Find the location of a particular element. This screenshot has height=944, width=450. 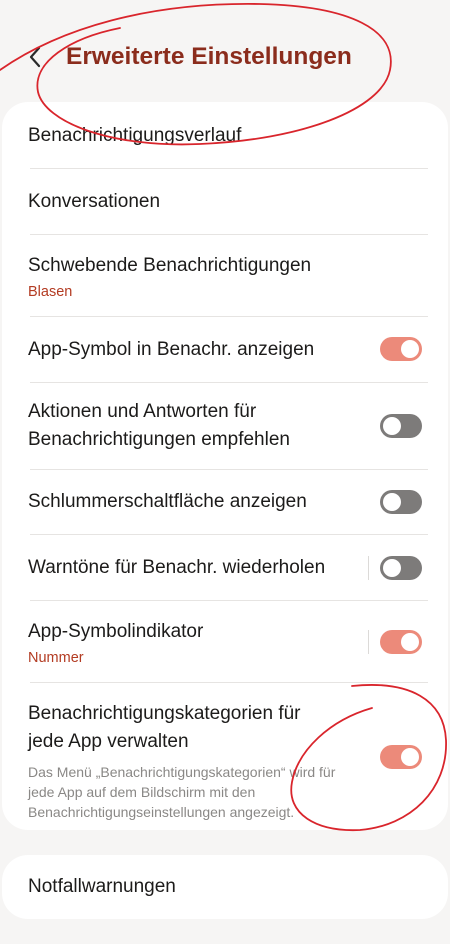

page-title: Erweiterte Einstellungen is located at coordinates (209, 56).